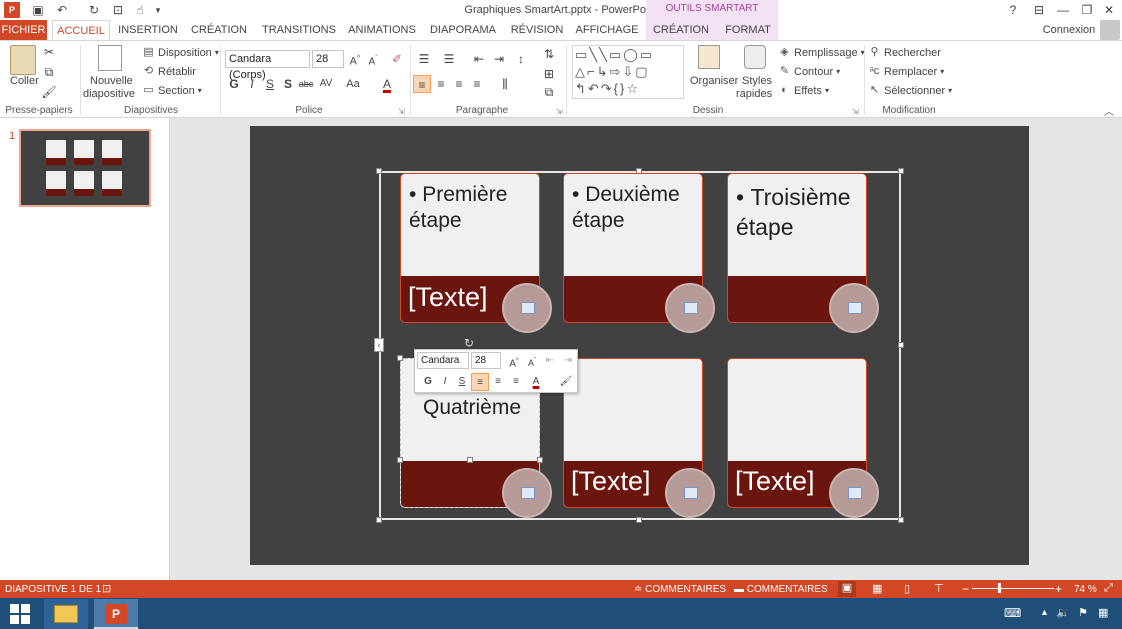 The width and height of the screenshot is (1122, 629). What do you see at coordinates (234, 84) in the screenshot?
I see `bold-button: G` at bounding box center [234, 84].